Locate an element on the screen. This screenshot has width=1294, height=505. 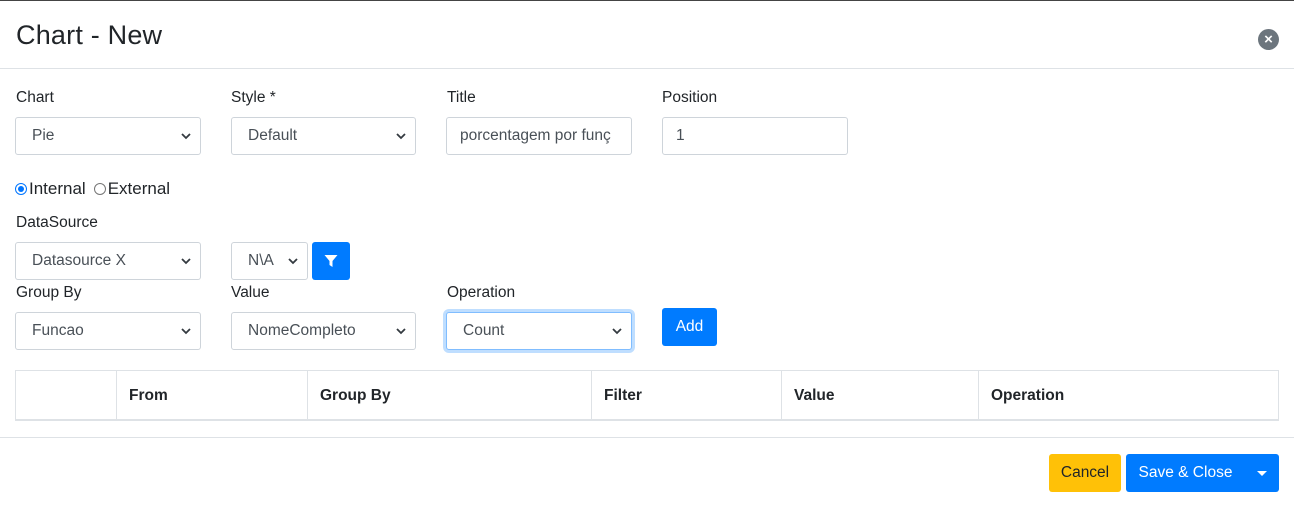
external-radio-label: External is located at coordinates (139, 188).